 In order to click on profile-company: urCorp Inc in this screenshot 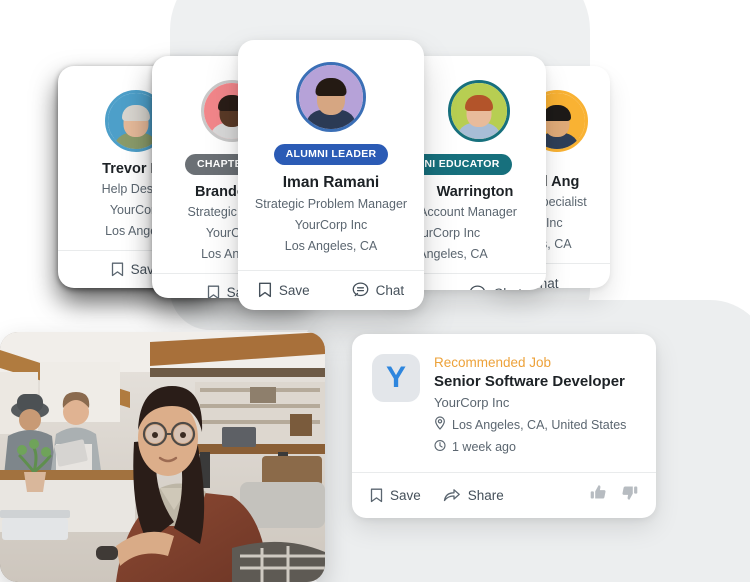, I will do `click(451, 233)`.